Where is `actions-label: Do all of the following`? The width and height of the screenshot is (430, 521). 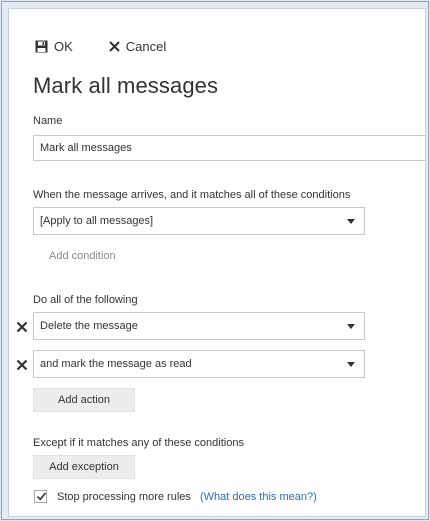 actions-label: Do all of the following is located at coordinates (85, 300).